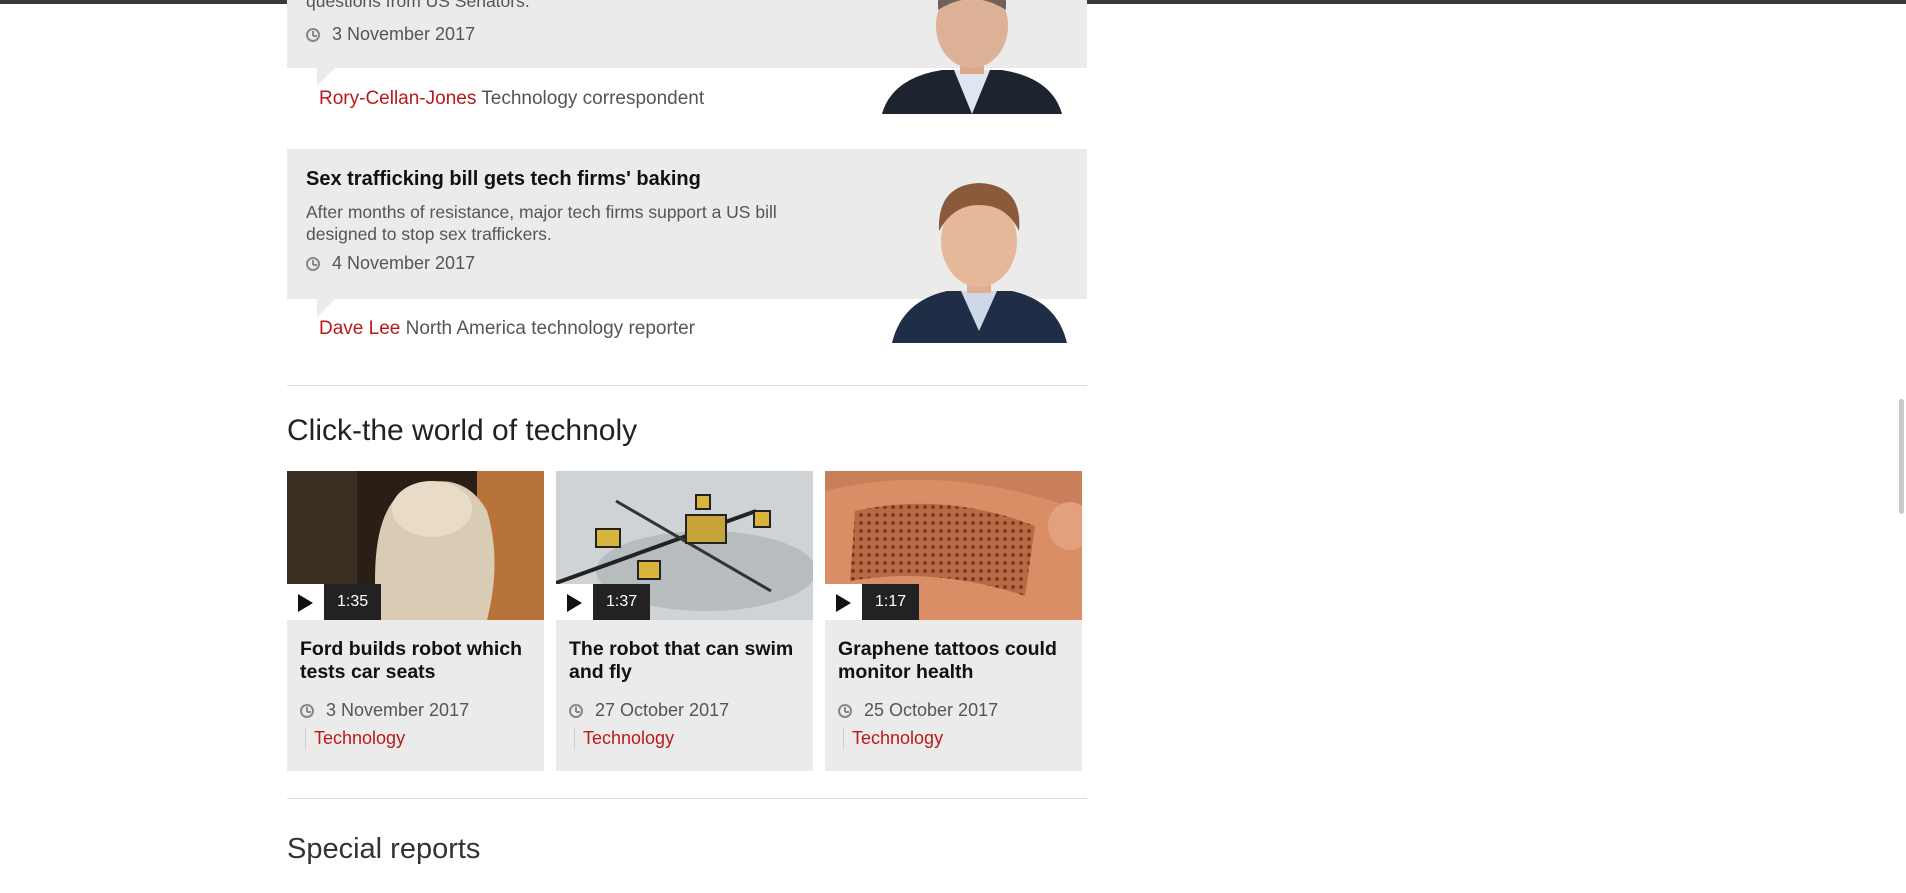 Image resolution: width=1906 pixels, height=893 pixels. I want to click on date-text: 25 October 2017, so click(931, 710).